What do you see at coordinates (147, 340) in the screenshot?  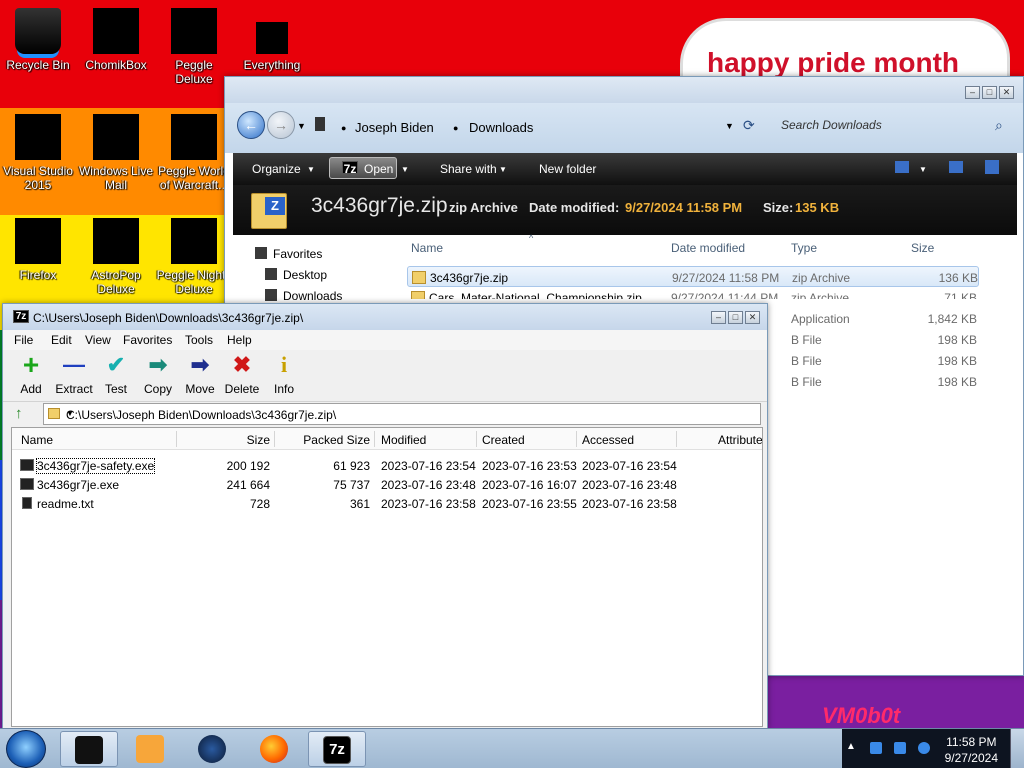 I see `menu-favorites: Favorites` at bounding box center [147, 340].